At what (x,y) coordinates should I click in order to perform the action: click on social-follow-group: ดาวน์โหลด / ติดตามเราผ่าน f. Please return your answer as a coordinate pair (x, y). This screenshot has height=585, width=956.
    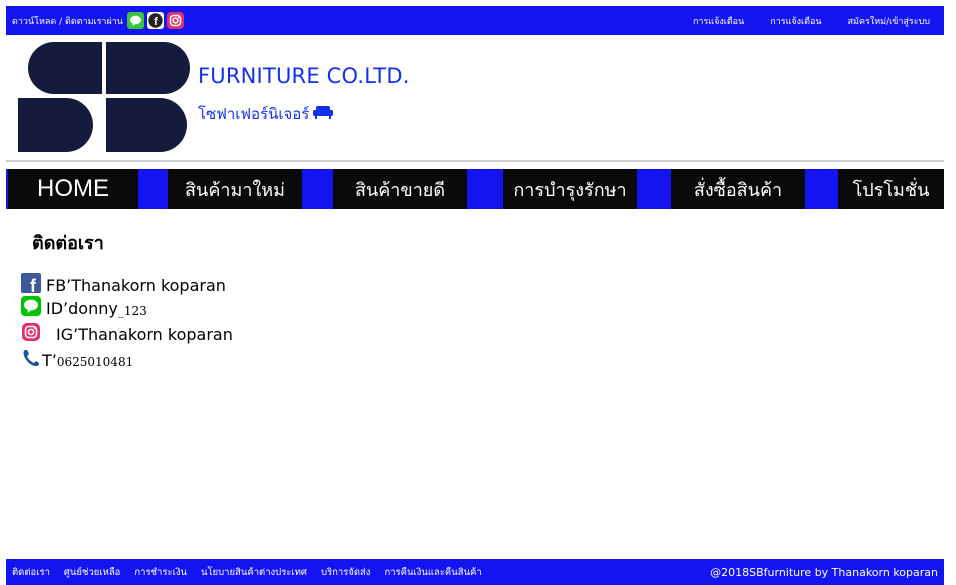
    Looking at the image, I should click on (99, 20).